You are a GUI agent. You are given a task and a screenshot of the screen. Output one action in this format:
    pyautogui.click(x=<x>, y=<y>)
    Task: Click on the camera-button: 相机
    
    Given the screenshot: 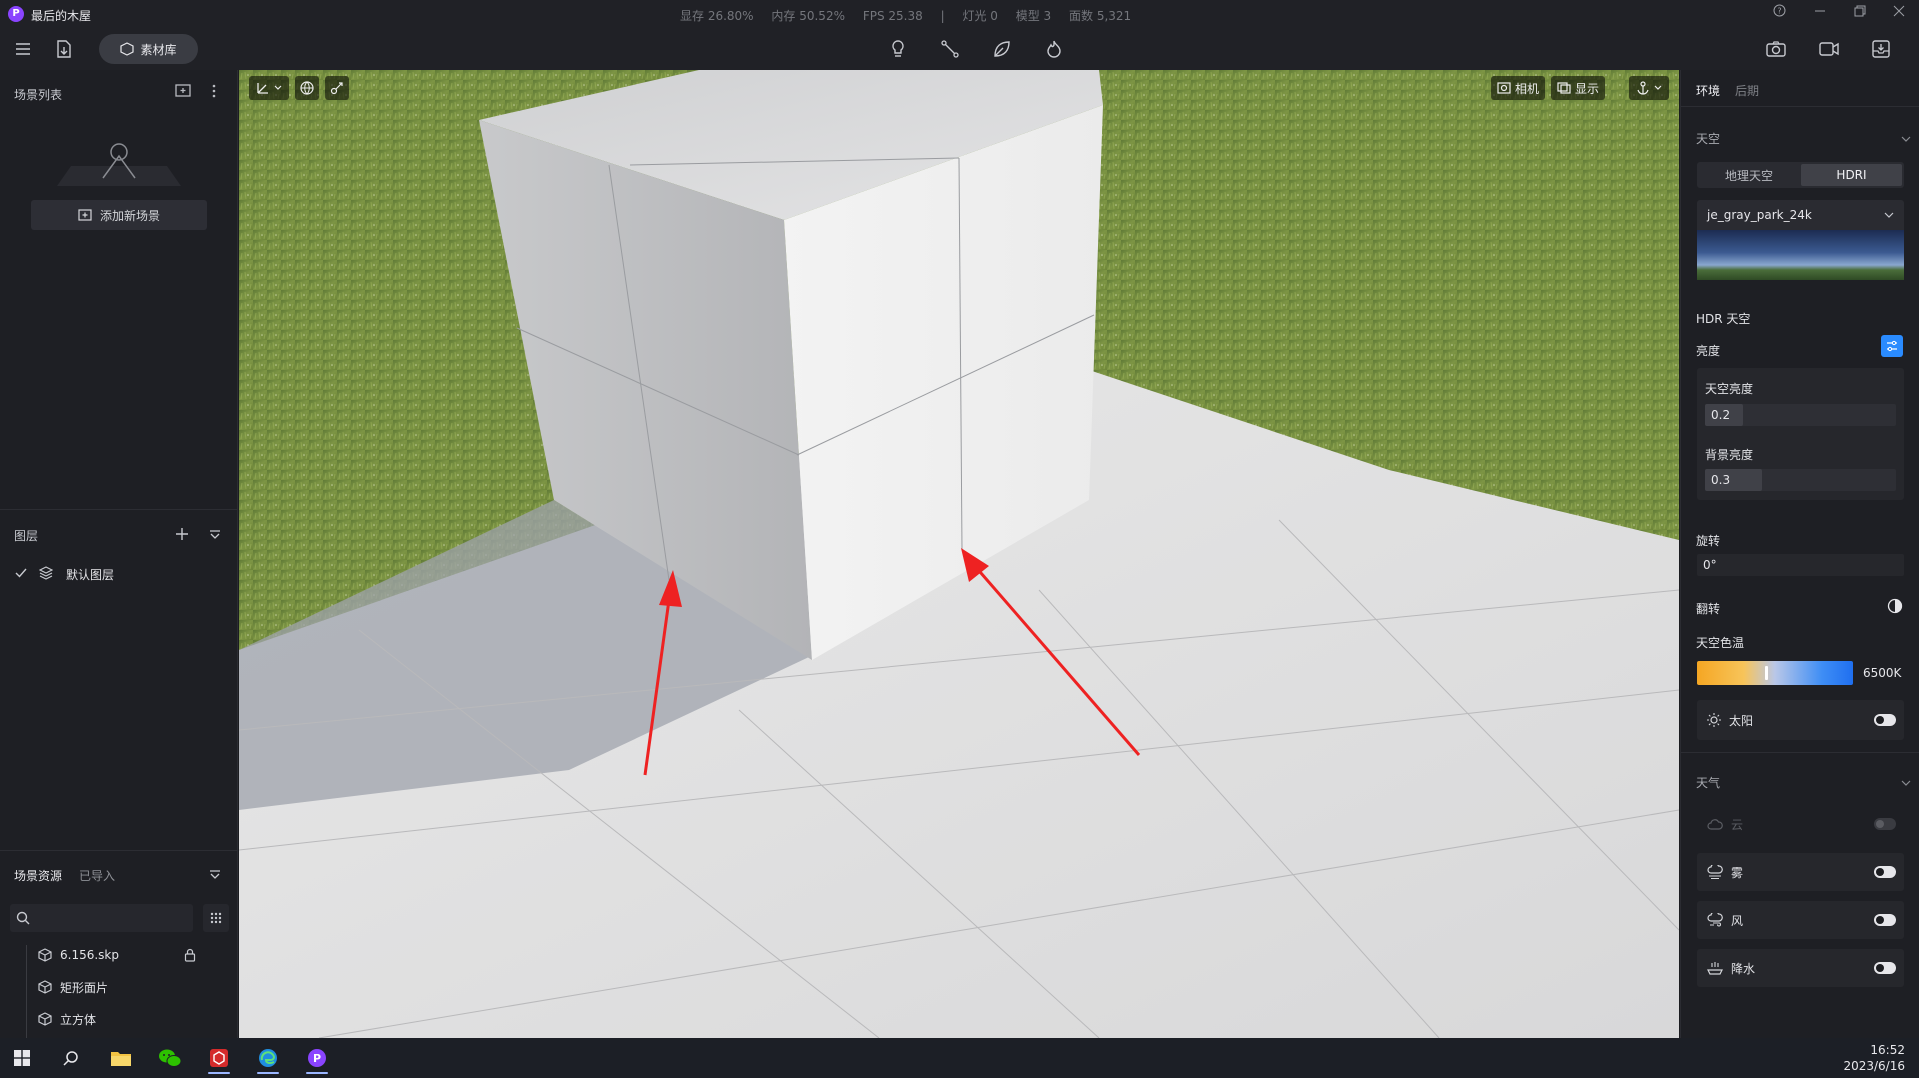 What is the action you would take?
    pyautogui.click(x=1518, y=88)
    